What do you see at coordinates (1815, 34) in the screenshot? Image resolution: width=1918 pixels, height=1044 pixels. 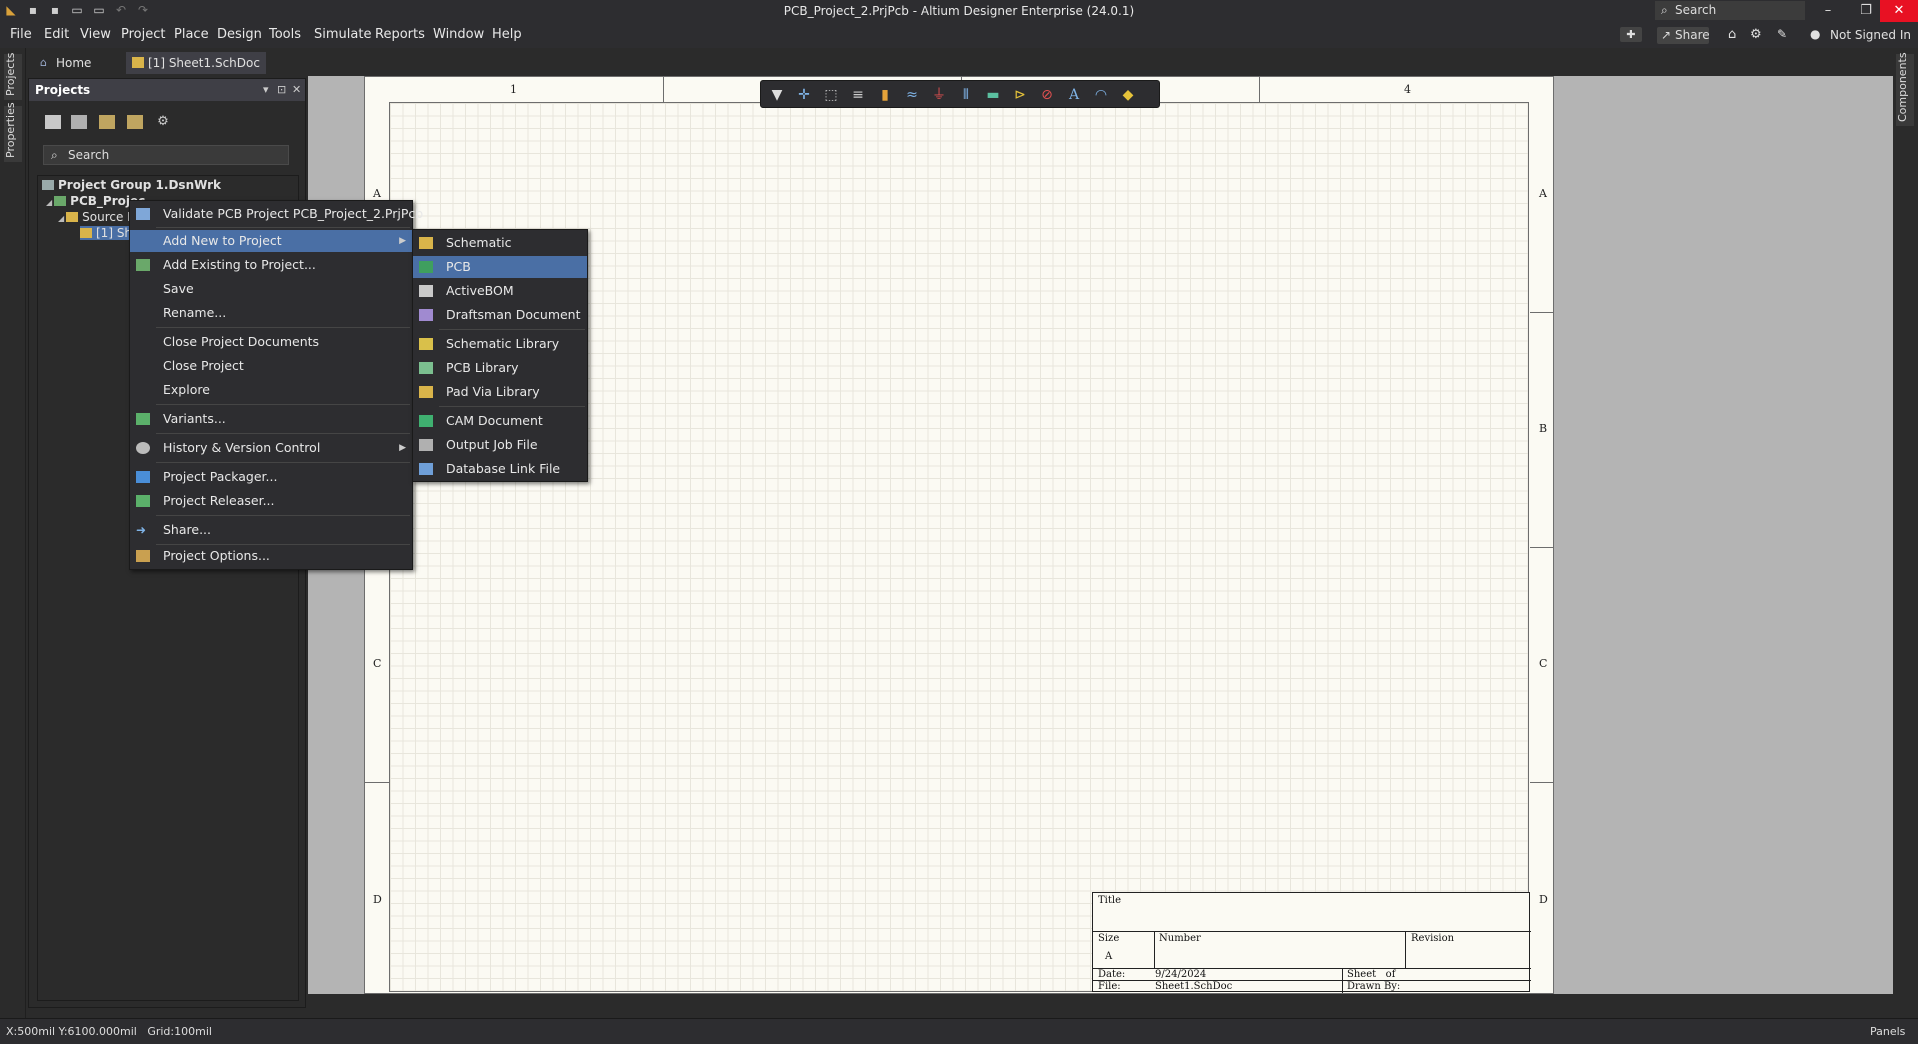 I see `user-icon: ●` at bounding box center [1815, 34].